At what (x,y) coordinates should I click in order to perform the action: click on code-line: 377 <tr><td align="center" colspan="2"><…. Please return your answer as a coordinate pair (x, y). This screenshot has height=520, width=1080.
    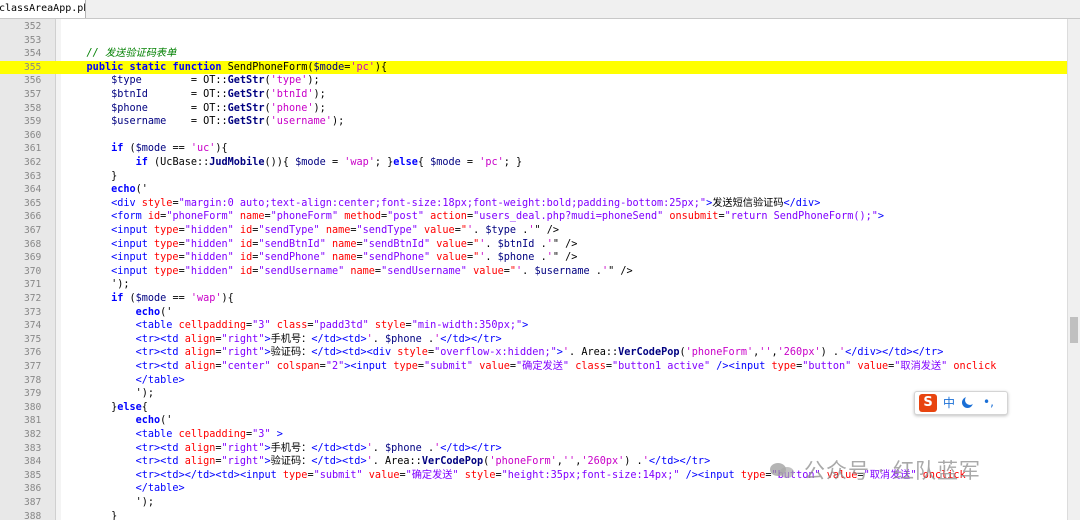
    Looking at the image, I should click on (534, 367).